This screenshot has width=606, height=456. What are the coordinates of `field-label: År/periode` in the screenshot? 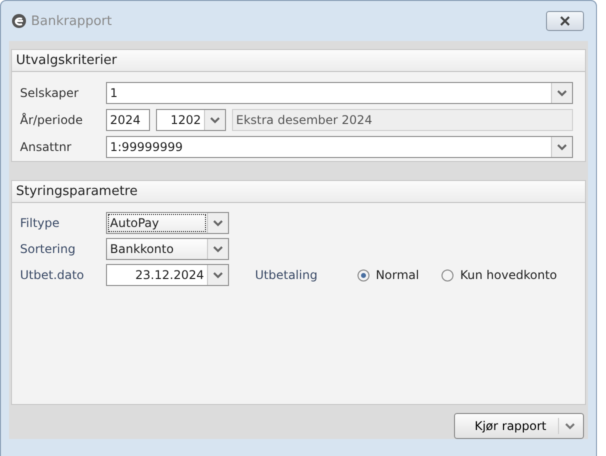 It's located at (52, 120).